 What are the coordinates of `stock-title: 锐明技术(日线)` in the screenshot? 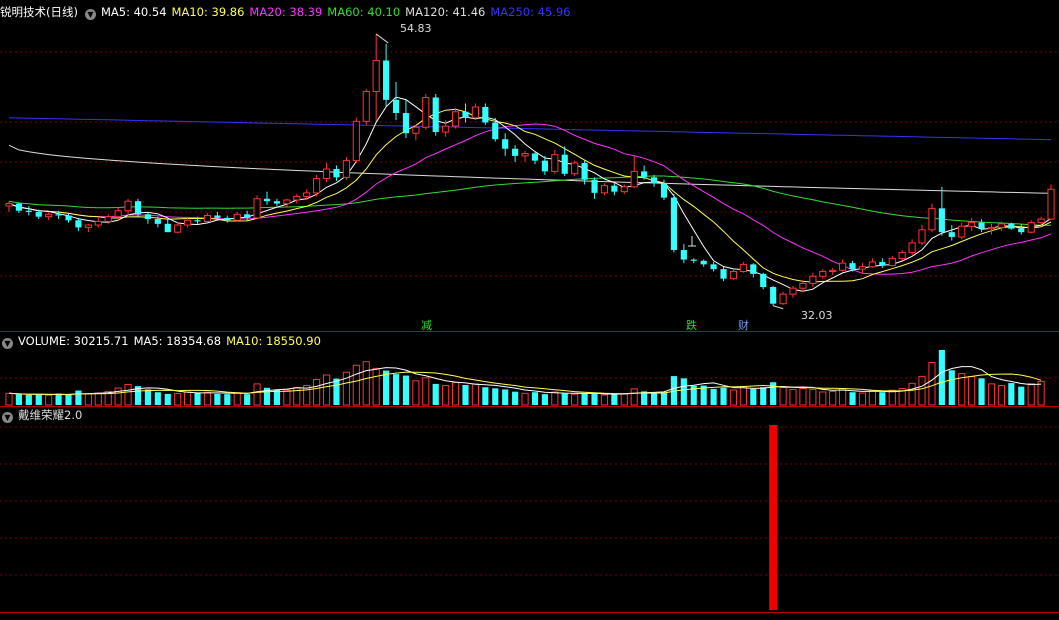 It's located at (39, 12).